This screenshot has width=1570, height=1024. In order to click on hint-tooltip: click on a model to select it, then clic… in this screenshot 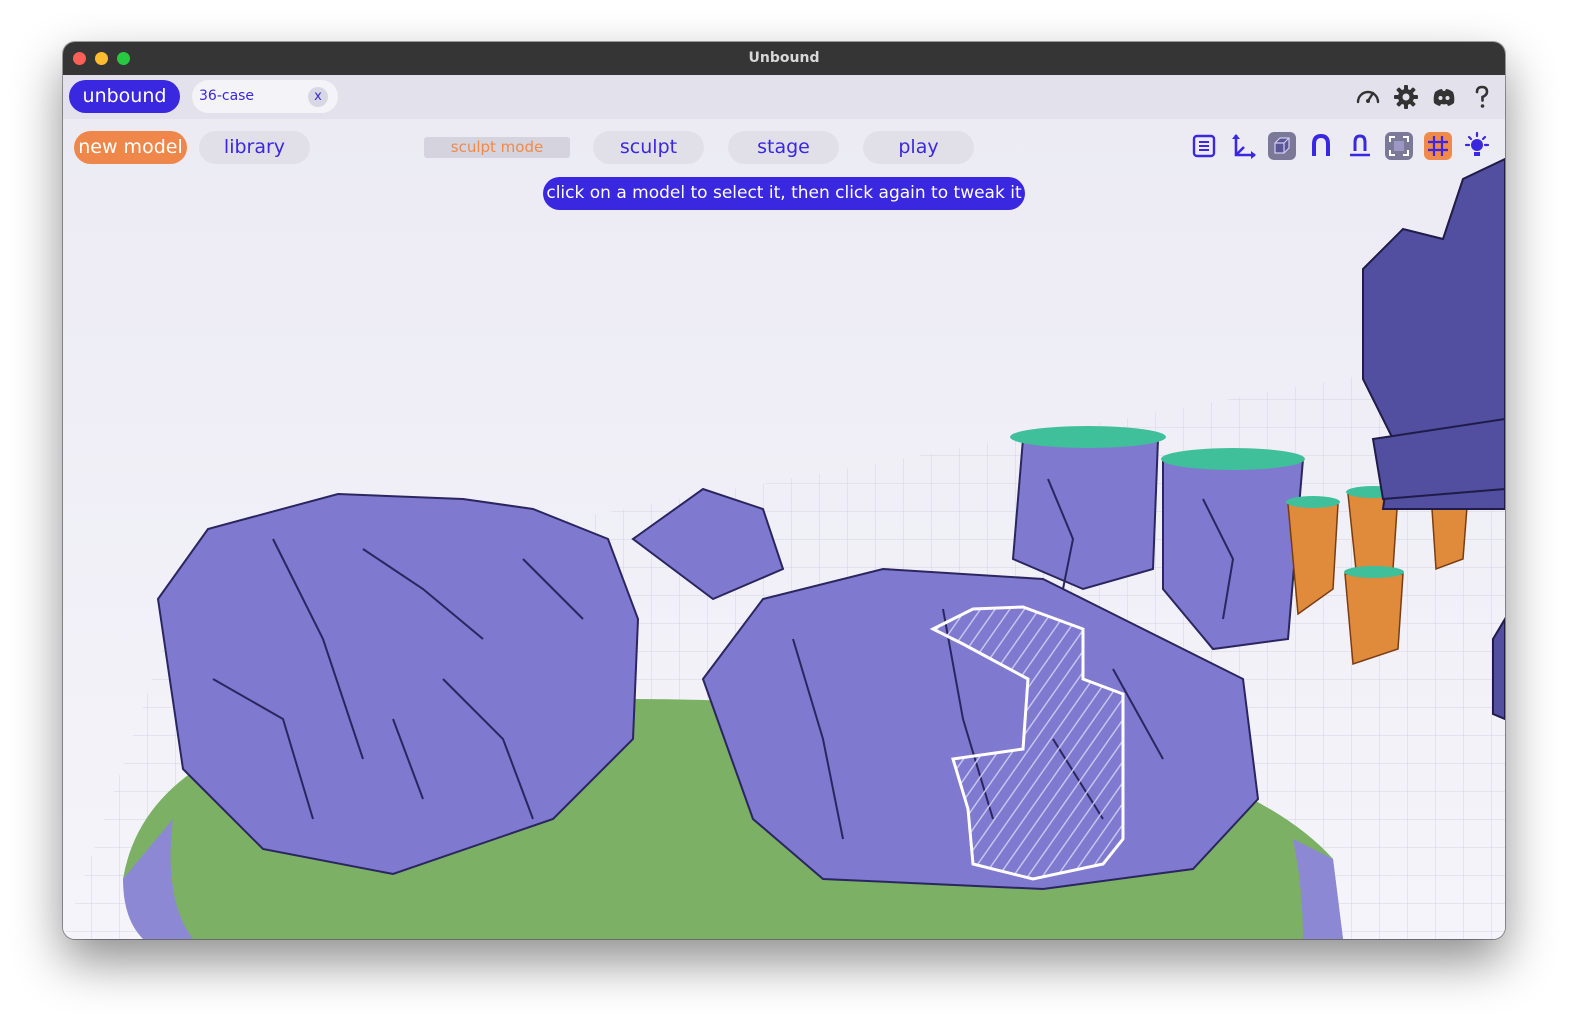, I will do `click(784, 193)`.